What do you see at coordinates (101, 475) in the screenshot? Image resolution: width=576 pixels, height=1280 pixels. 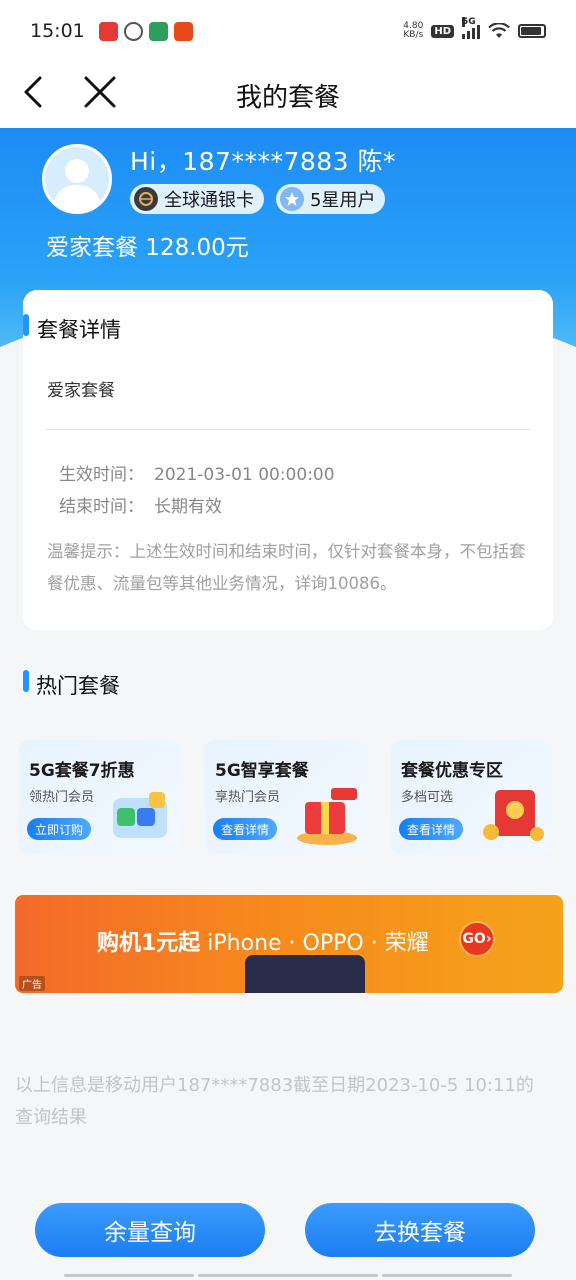 I see `start-time-label: 生效时间：` at bounding box center [101, 475].